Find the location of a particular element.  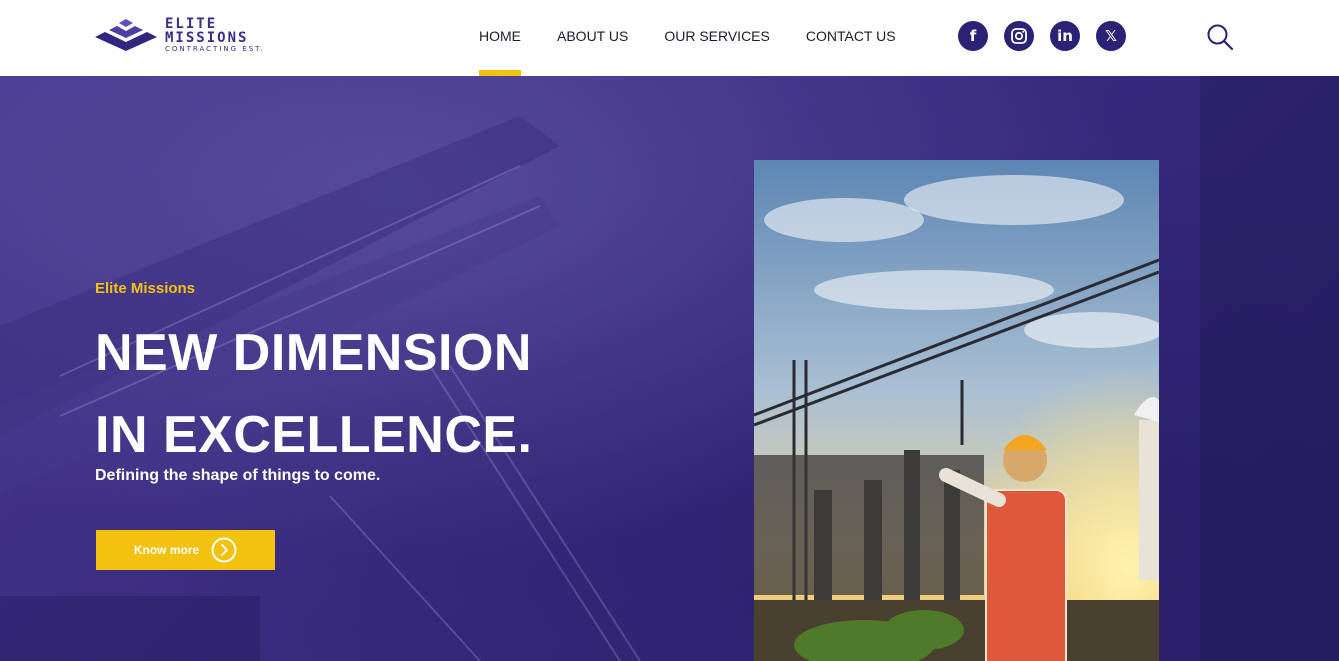

know-more-button: Know more is located at coordinates (185, 550).